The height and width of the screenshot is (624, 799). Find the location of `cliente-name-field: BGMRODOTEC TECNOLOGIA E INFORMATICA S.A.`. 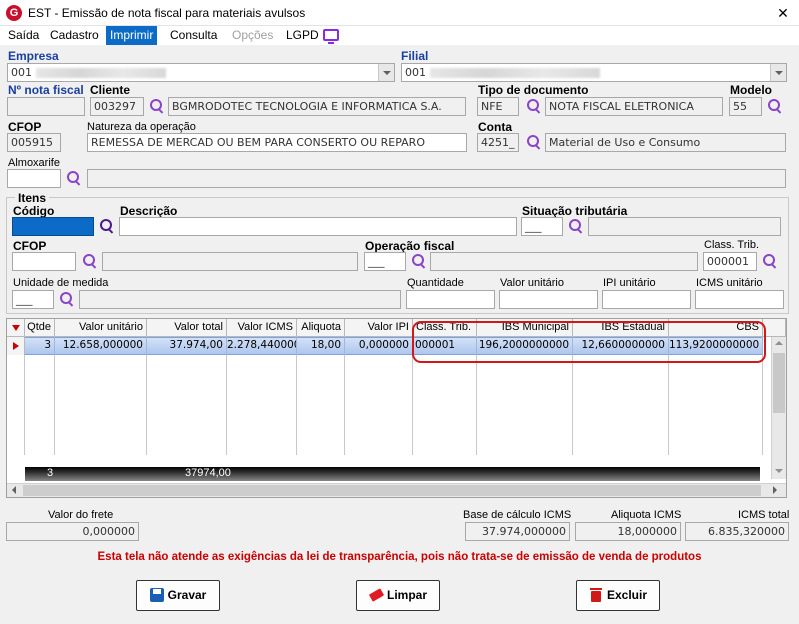

cliente-name-field: BGMRODOTEC TECNOLOGIA E INFORMATICA S.A. is located at coordinates (317, 106).